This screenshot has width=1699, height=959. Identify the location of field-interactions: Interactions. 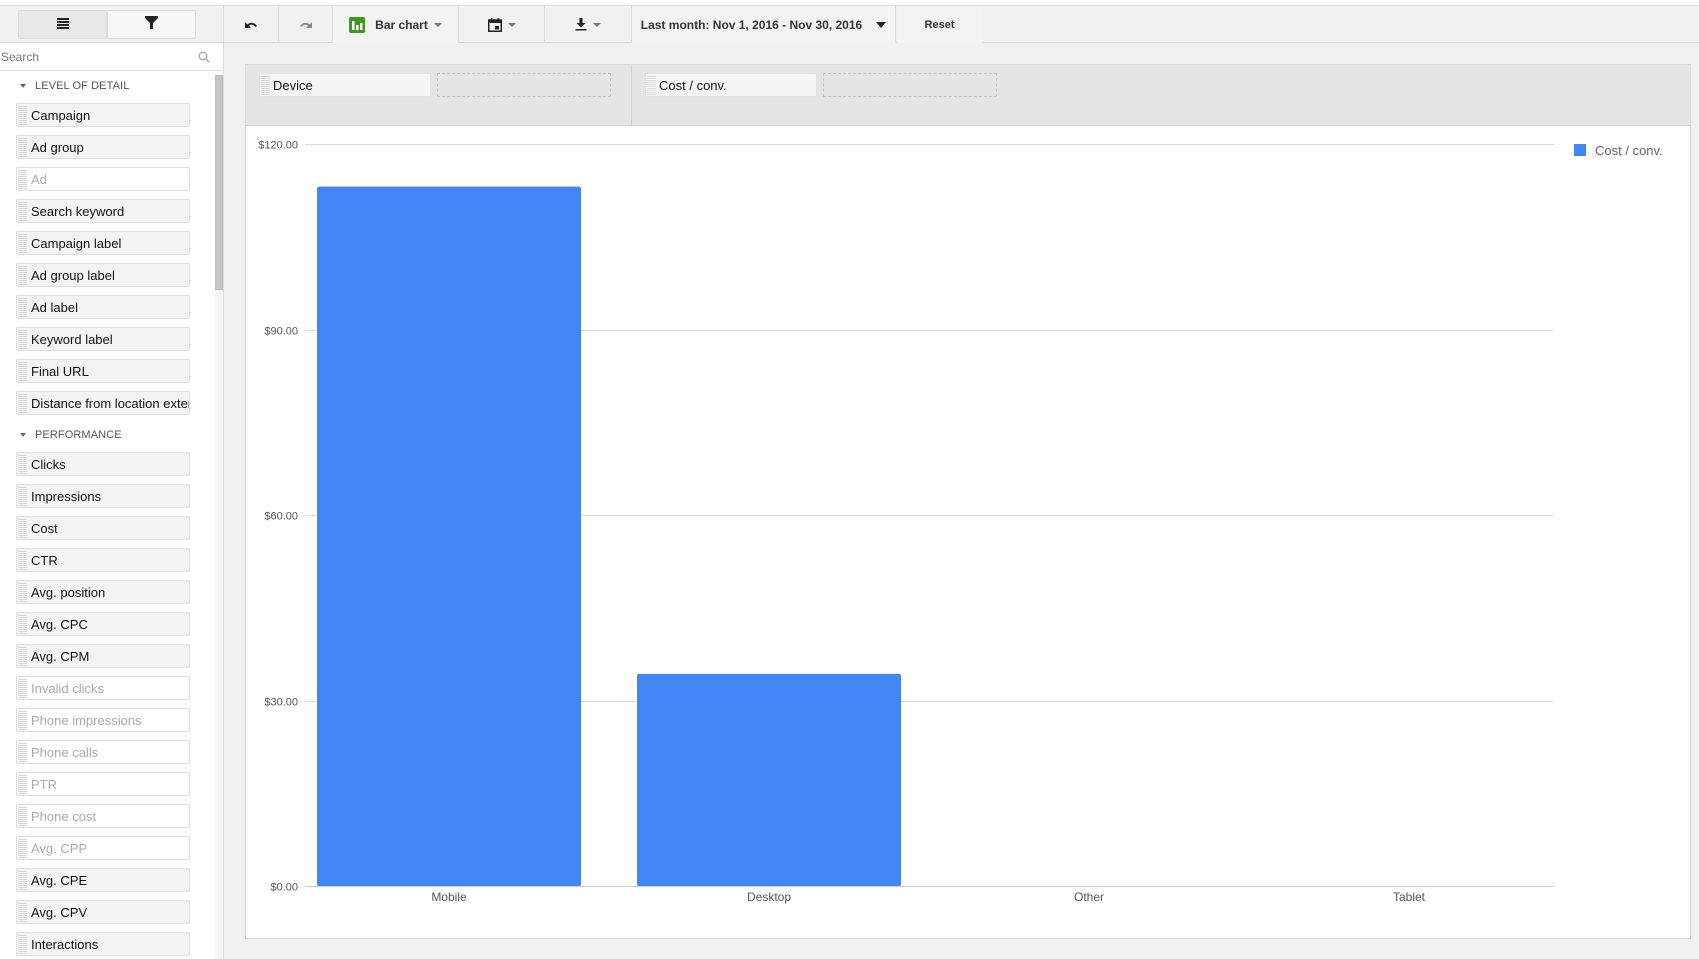
(103, 944).